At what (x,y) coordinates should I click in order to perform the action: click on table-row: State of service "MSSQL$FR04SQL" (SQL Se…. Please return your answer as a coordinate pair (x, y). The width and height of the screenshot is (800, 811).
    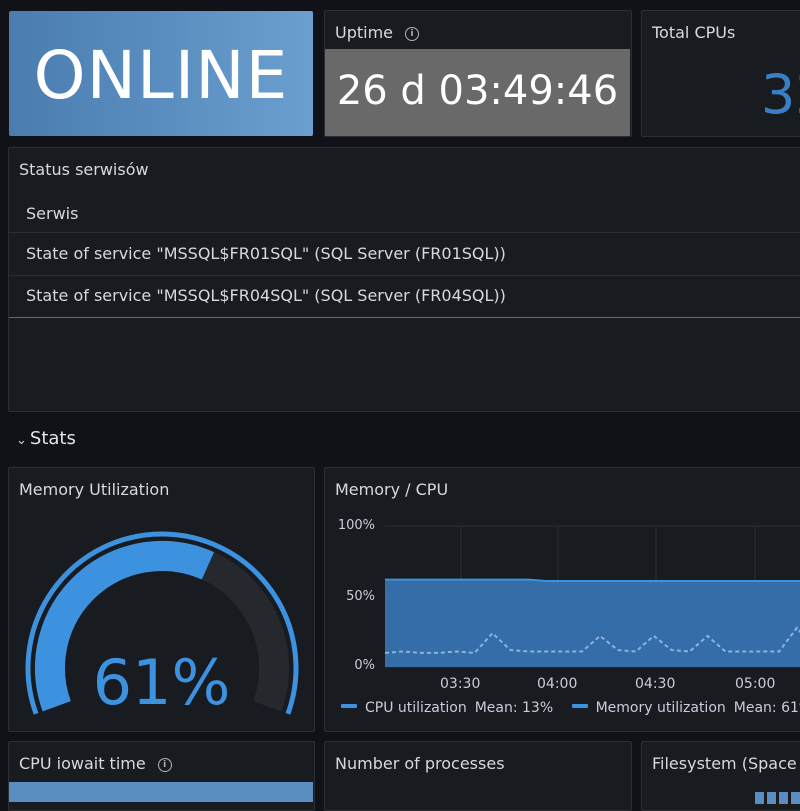
    Looking at the image, I should click on (404, 296).